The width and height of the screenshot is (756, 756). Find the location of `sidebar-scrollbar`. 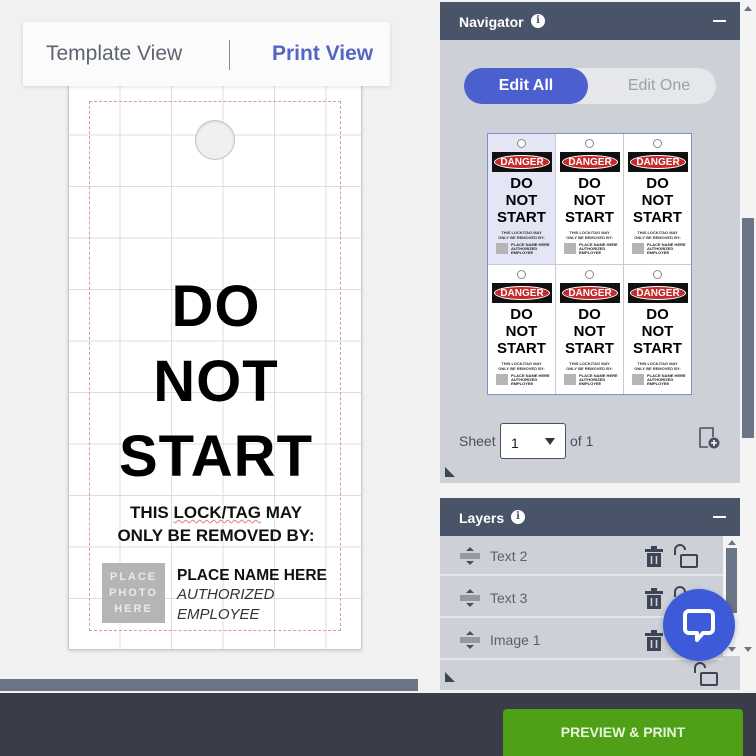

sidebar-scrollbar is located at coordinates (748, 345).